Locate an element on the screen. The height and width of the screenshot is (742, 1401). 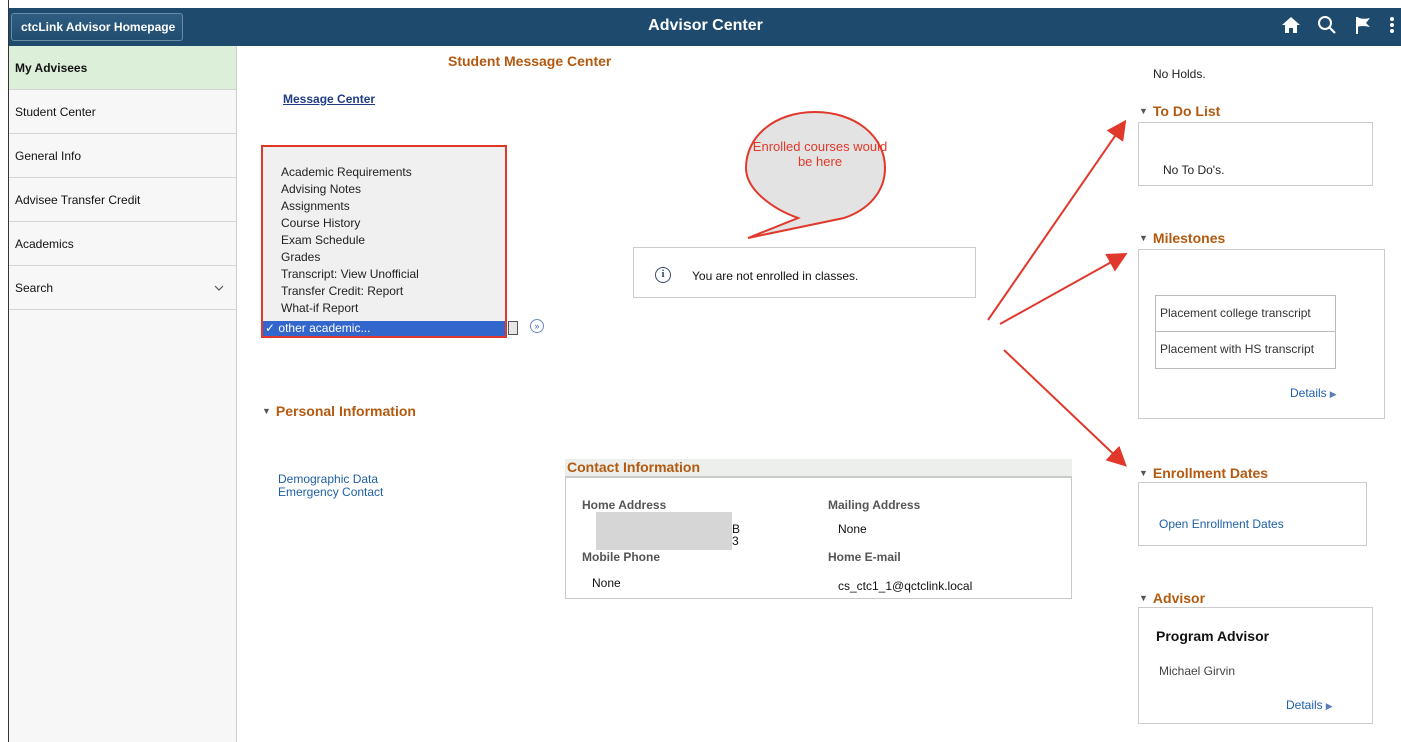
flag-icon is located at coordinates (1363, 25).